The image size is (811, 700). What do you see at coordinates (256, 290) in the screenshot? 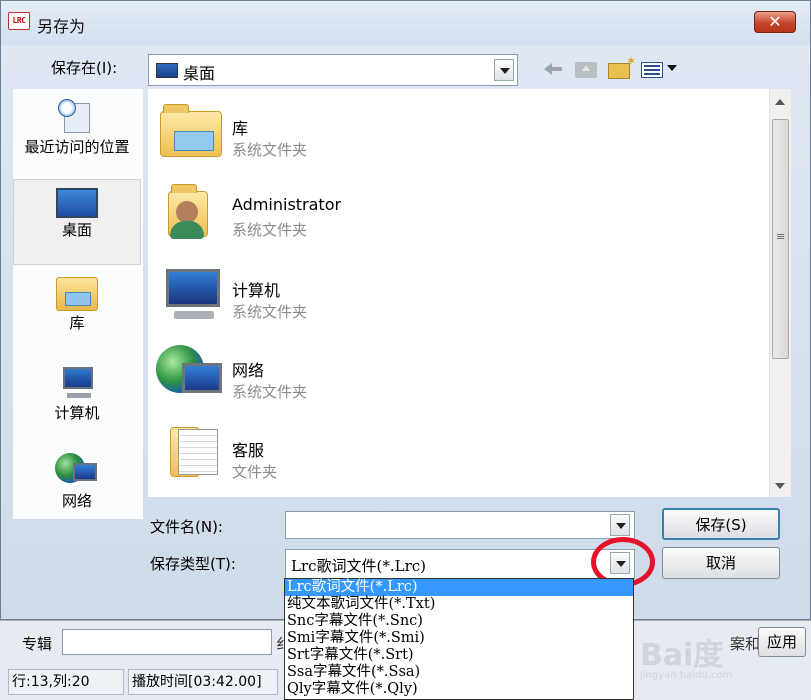
I see `file-name: 计算机` at bounding box center [256, 290].